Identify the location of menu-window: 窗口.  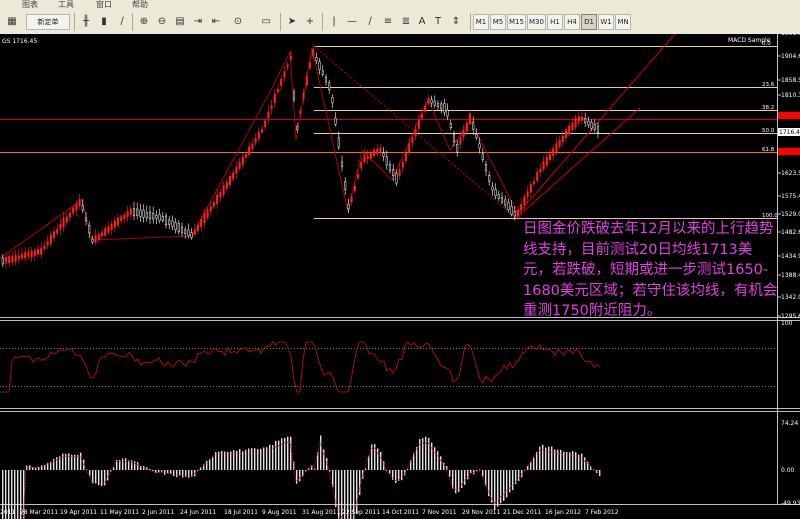
(104, 5).